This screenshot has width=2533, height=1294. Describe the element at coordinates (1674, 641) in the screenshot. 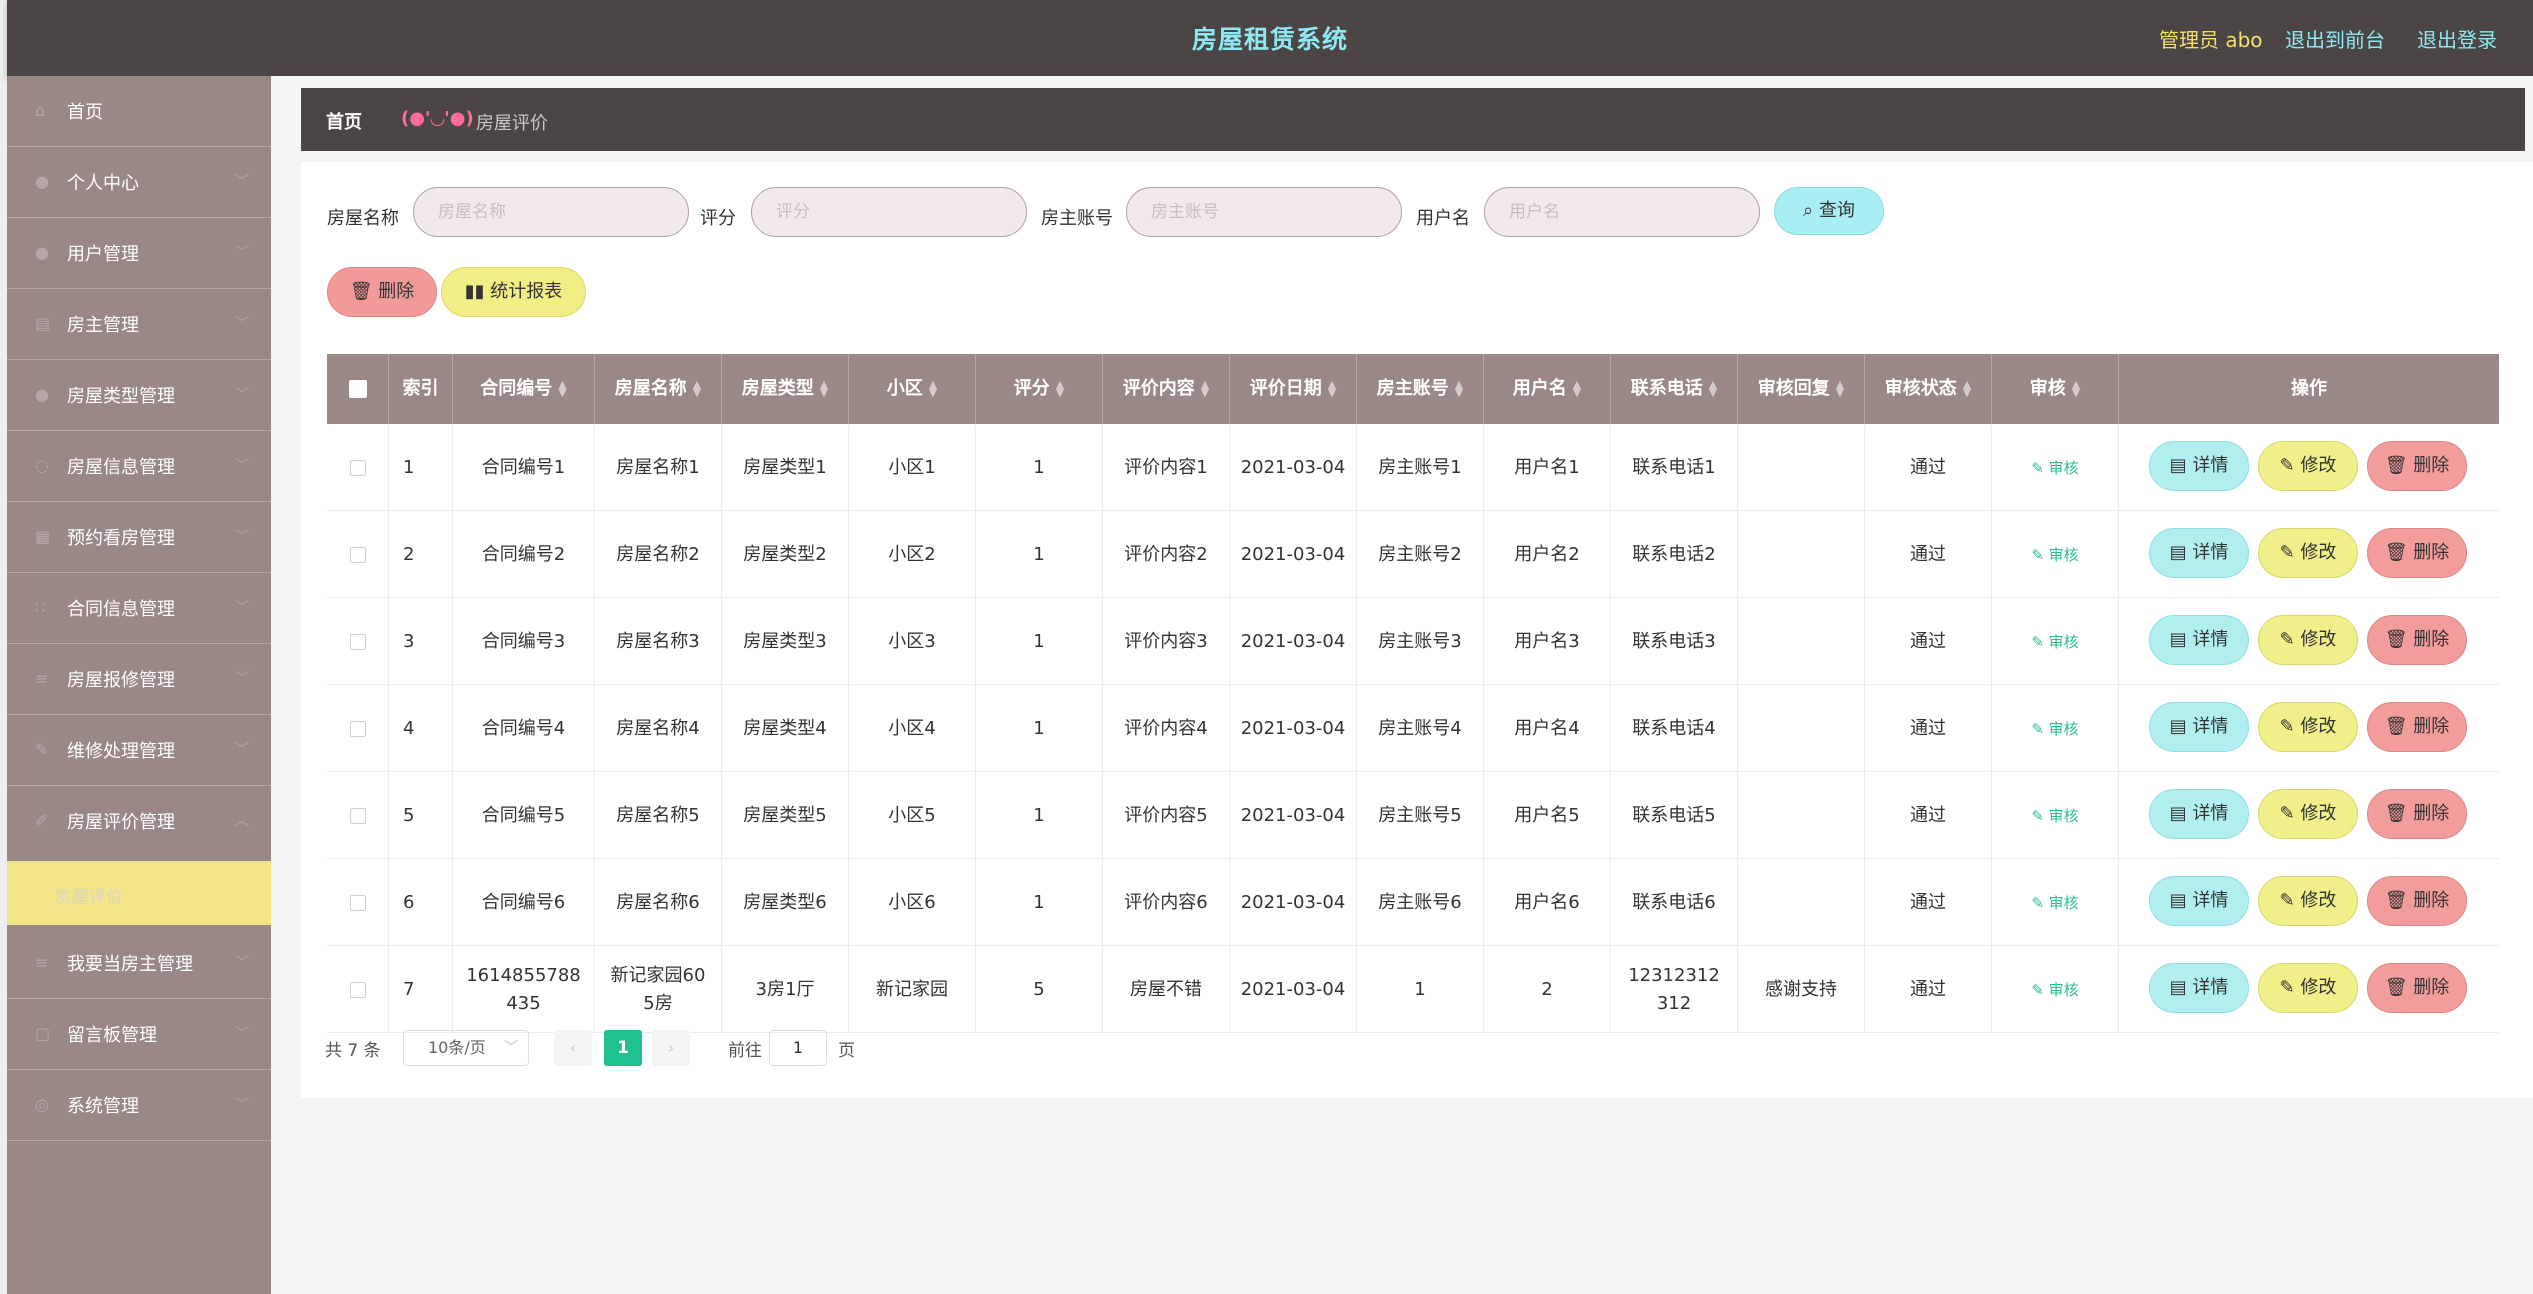

I see `cell-text: 联系电话3` at that location.